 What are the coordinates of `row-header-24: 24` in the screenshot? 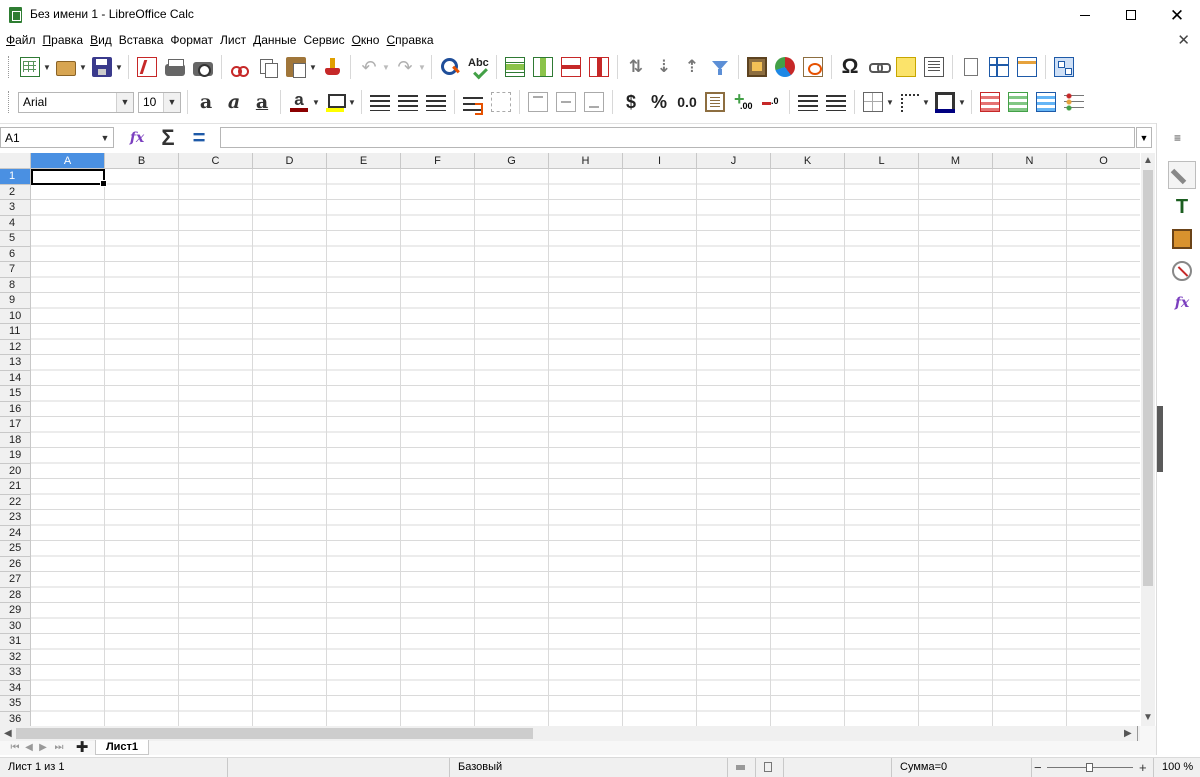 It's located at (15, 533).